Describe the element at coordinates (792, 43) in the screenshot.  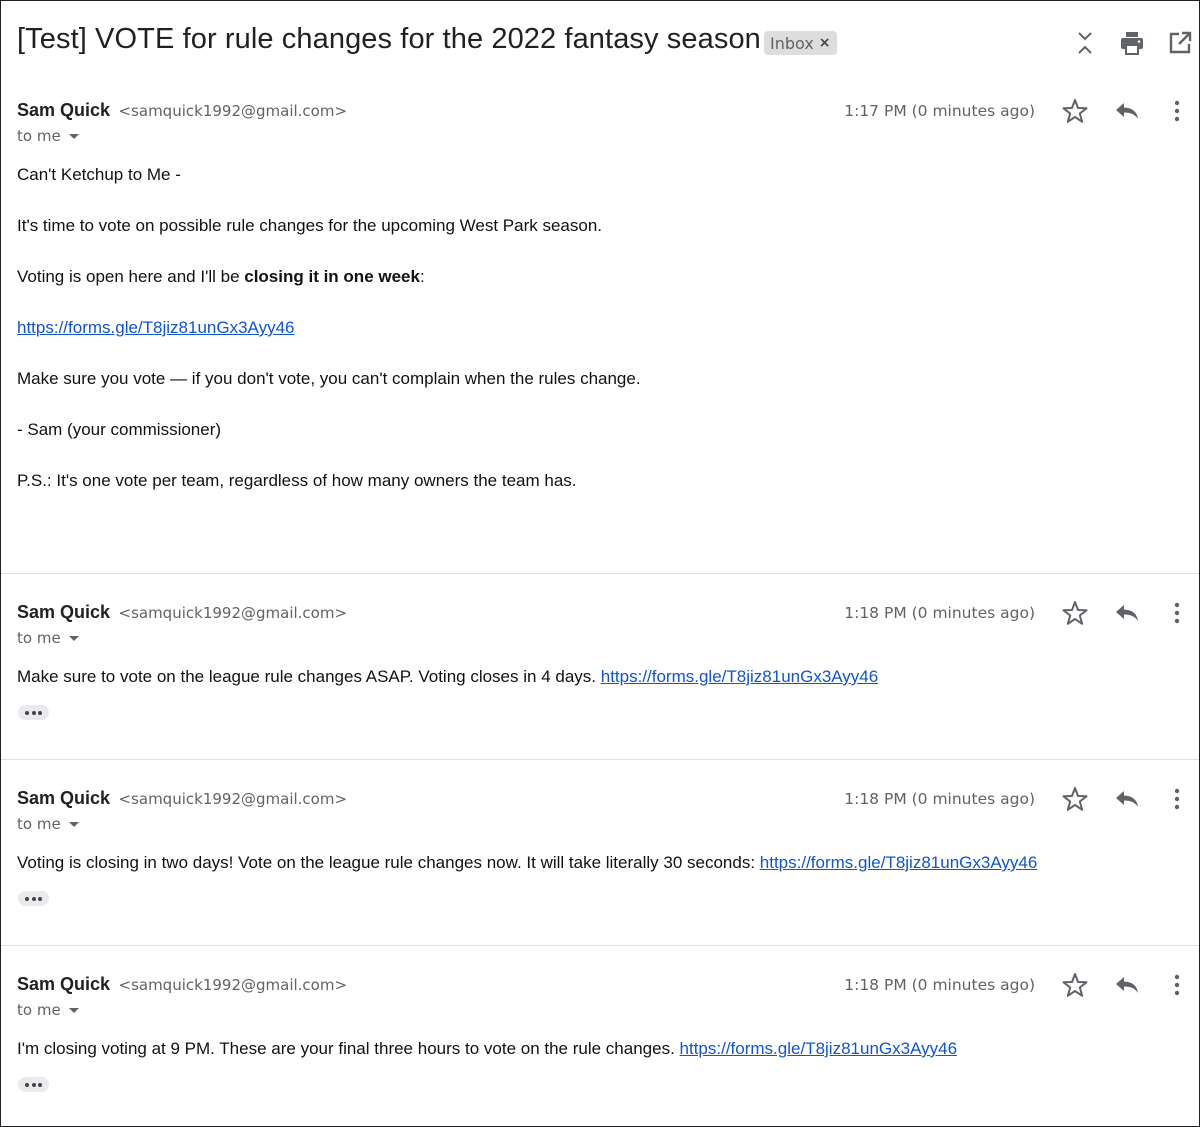
I see `label-name: Inbox` at that location.